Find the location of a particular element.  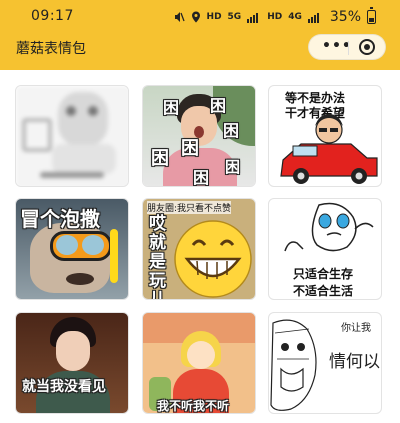

sticker-caption-top: 你让我 is located at coordinates (356, 328).